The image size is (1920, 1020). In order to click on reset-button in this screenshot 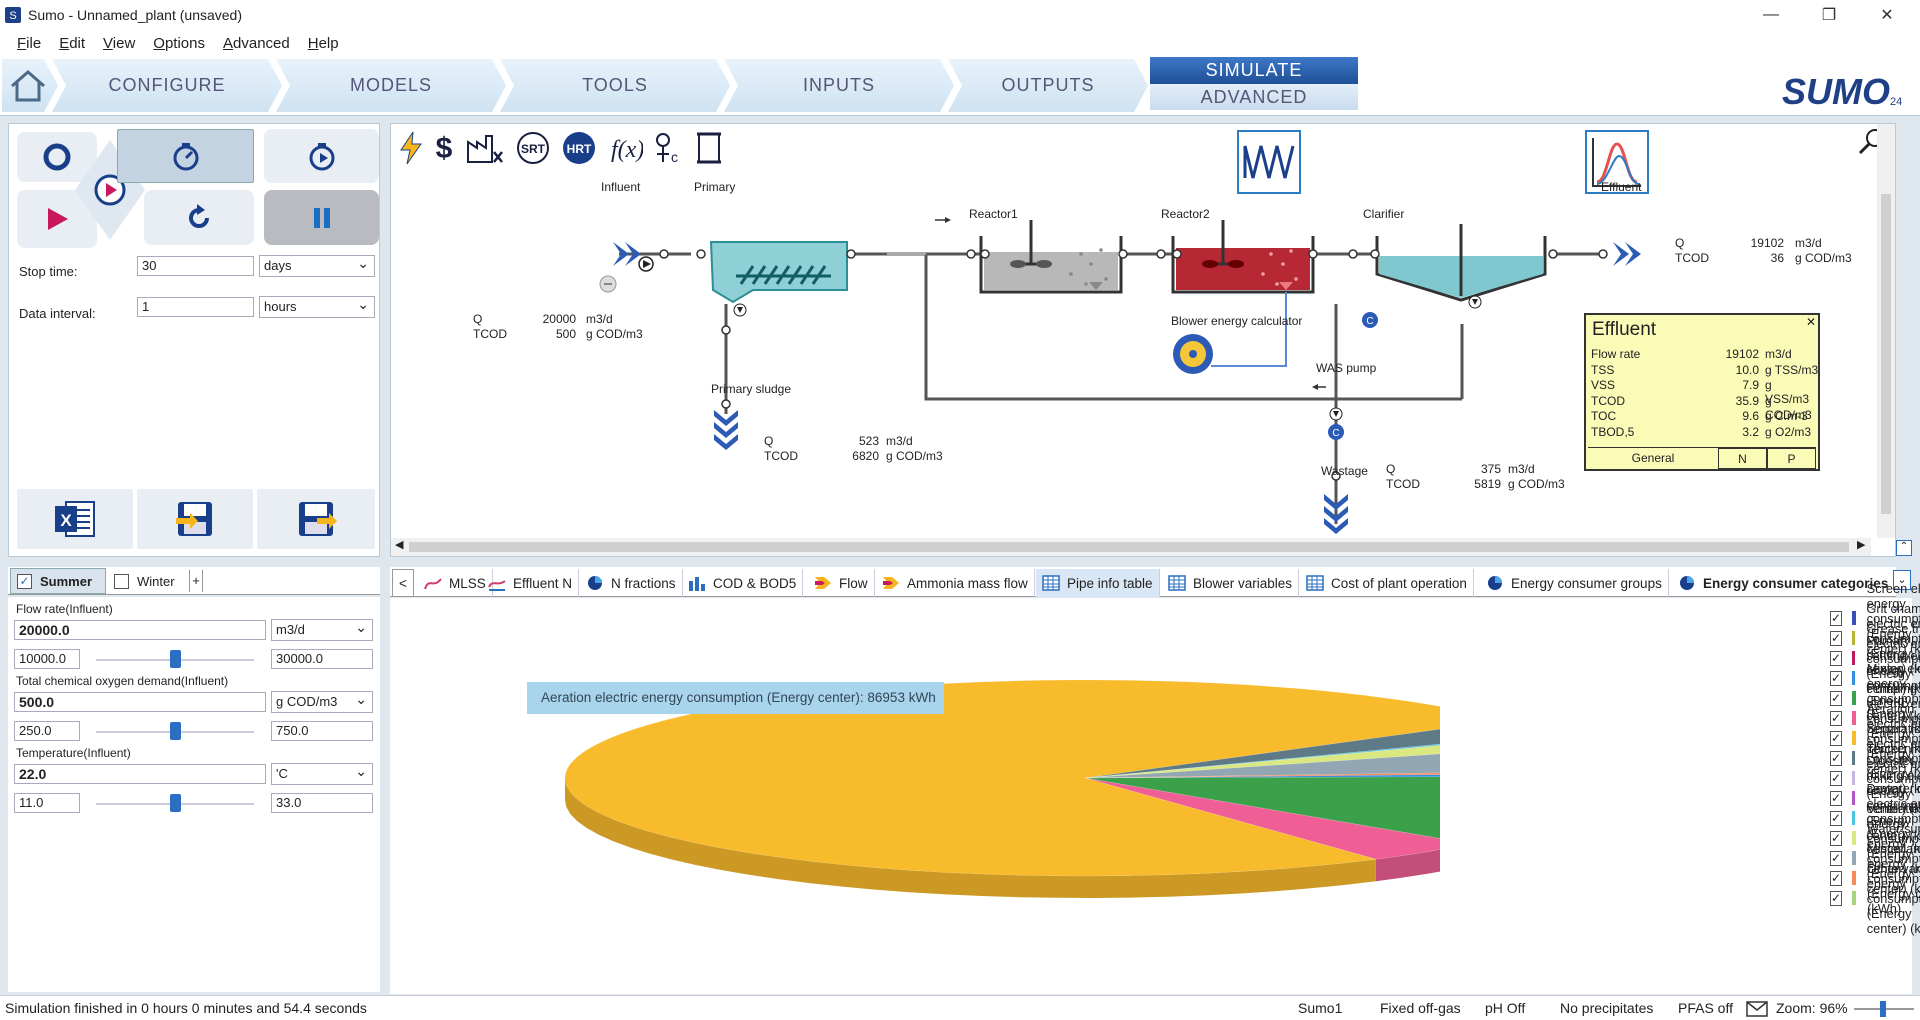, I will do `click(199, 217)`.